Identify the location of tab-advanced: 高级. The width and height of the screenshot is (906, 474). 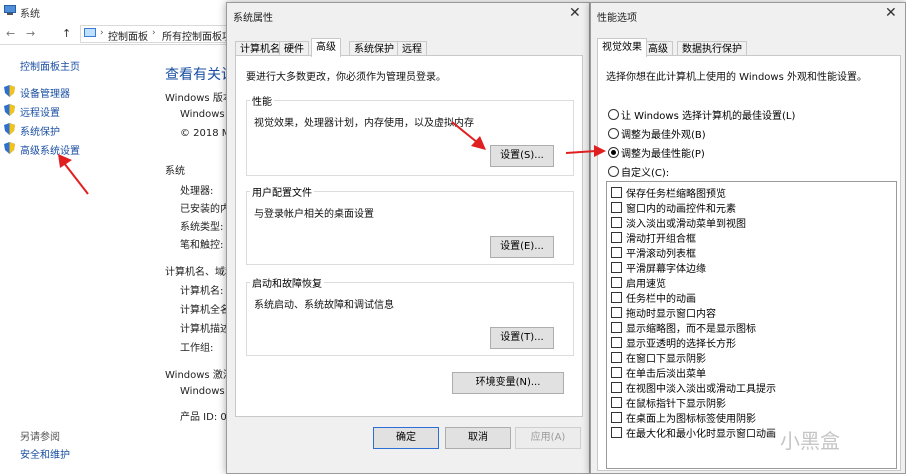
(326, 47).